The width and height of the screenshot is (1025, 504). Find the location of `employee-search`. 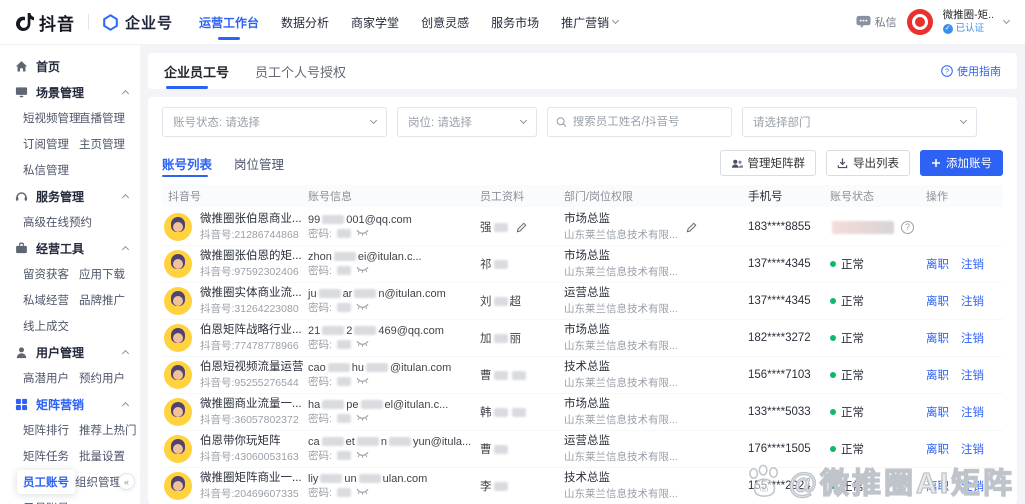

employee-search is located at coordinates (639, 122).